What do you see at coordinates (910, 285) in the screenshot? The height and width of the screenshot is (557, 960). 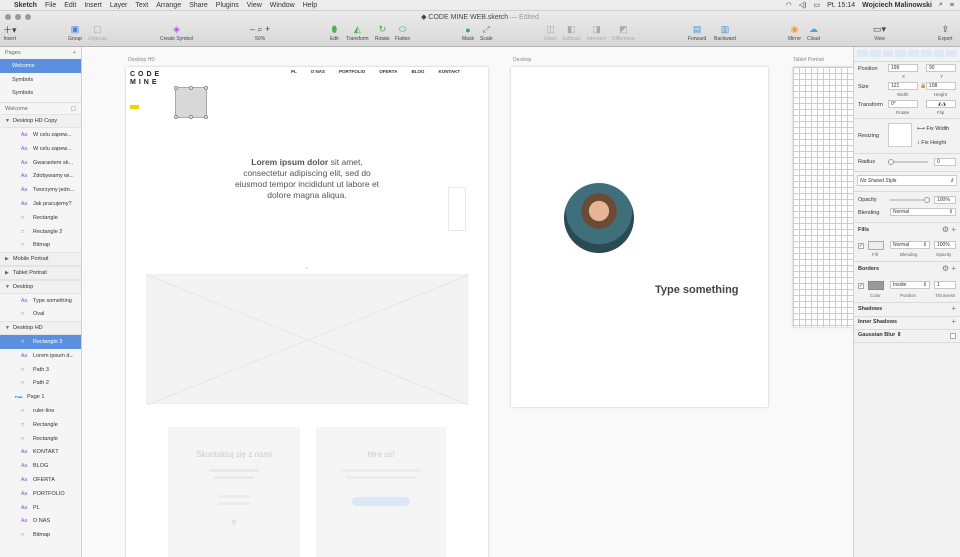 I see `border-position-select: Inside ⇕` at bounding box center [910, 285].